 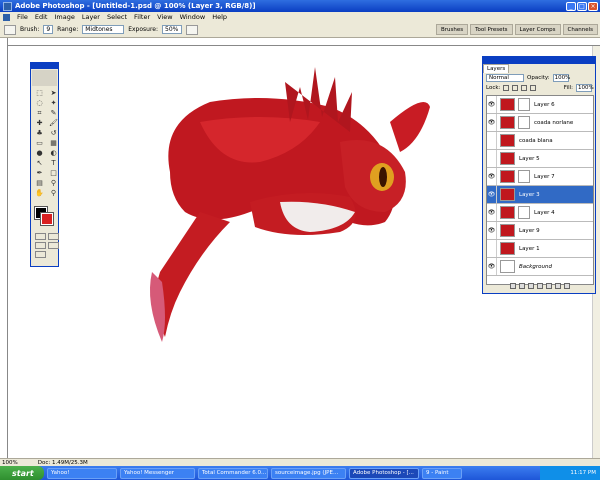 What do you see at coordinates (583, 473) in the screenshot?
I see `clock: 11:17 PM` at bounding box center [583, 473].